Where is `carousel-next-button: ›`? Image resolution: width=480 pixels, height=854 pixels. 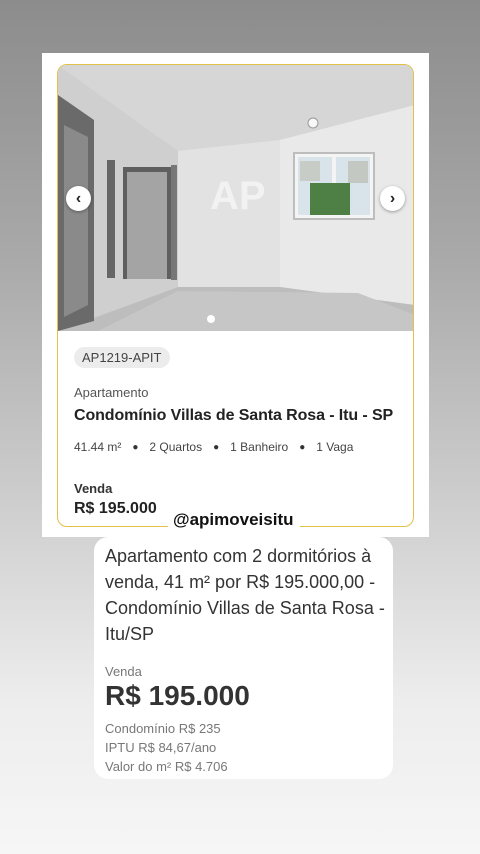 carousel-next-button: › is located at coordinates (392, 198).